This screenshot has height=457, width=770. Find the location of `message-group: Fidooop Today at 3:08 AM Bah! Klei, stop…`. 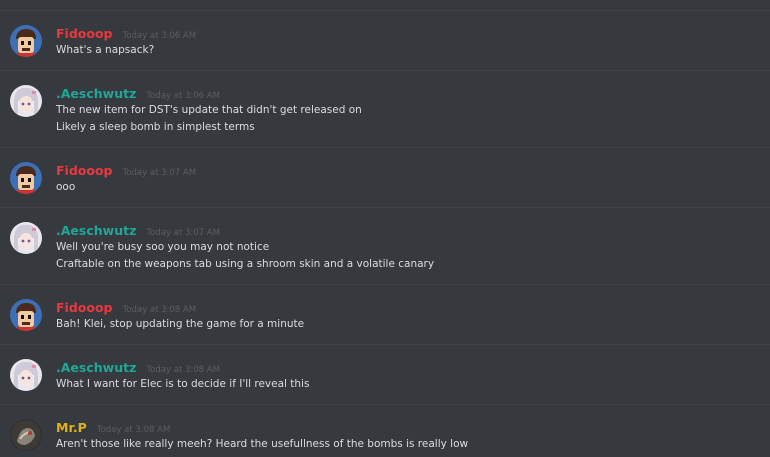

message-group: Fidooop Today at 3:08 AM Bah! Klei, stop… is located at coordinates (385, 314).